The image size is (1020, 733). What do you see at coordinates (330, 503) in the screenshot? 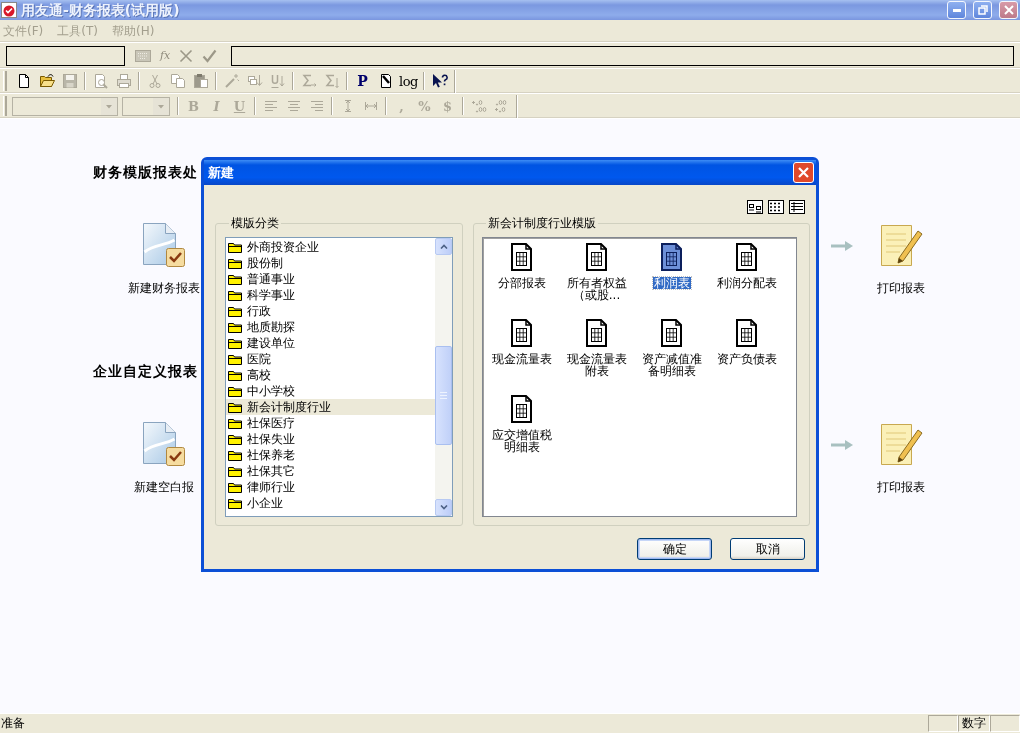
I see `category-item: 小企业` at bounding box center [330, 503].